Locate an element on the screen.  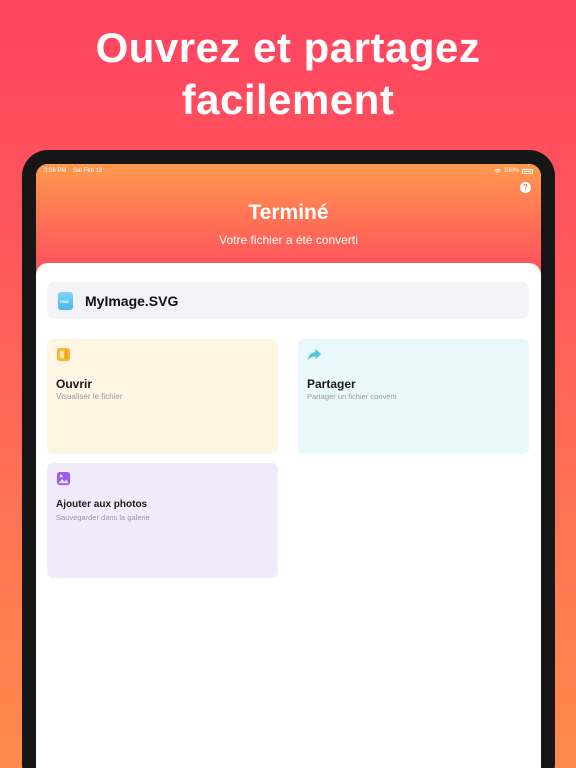
open-action-subtitle: Visualiser le fichier is located at coordinates (89, 396).